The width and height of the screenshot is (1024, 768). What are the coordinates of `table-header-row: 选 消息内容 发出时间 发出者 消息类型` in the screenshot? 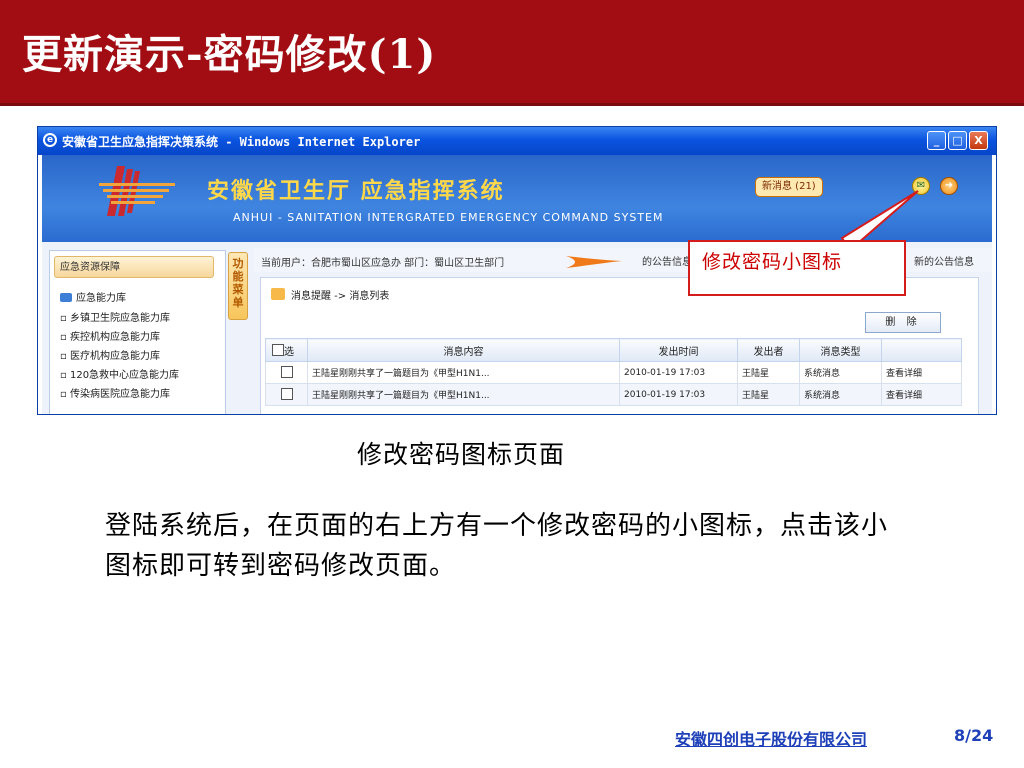 It's located at (613, 350).